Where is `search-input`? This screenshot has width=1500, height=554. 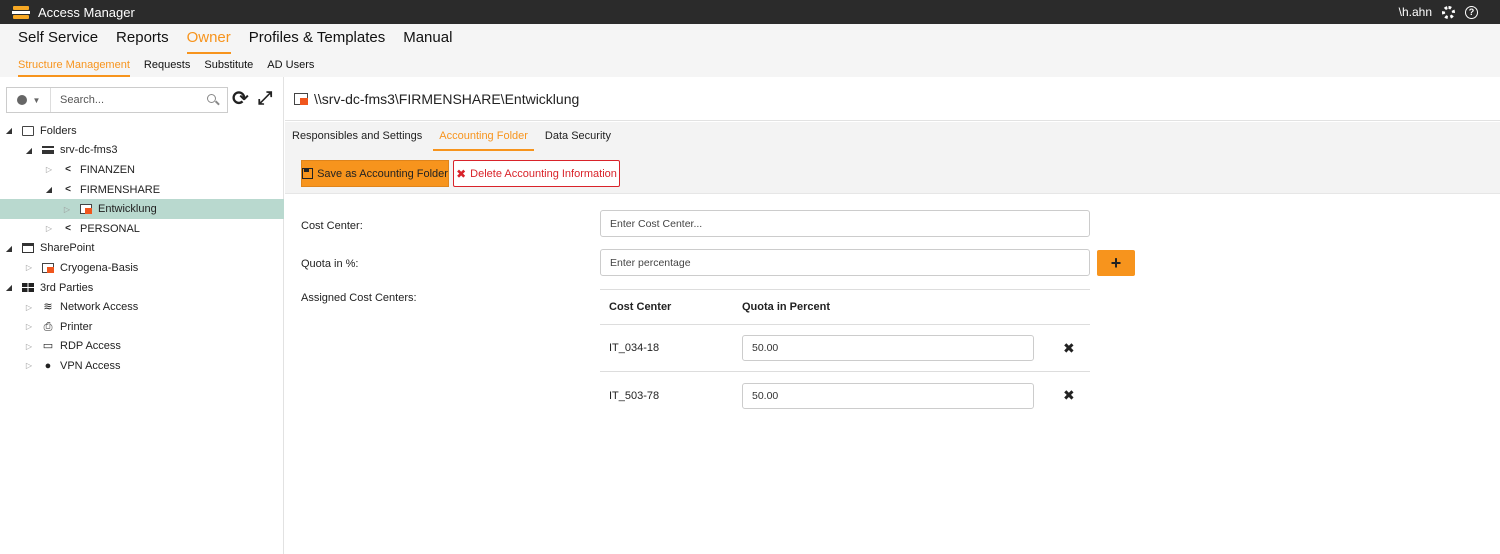
search-input is located at coordinates (129, 100).